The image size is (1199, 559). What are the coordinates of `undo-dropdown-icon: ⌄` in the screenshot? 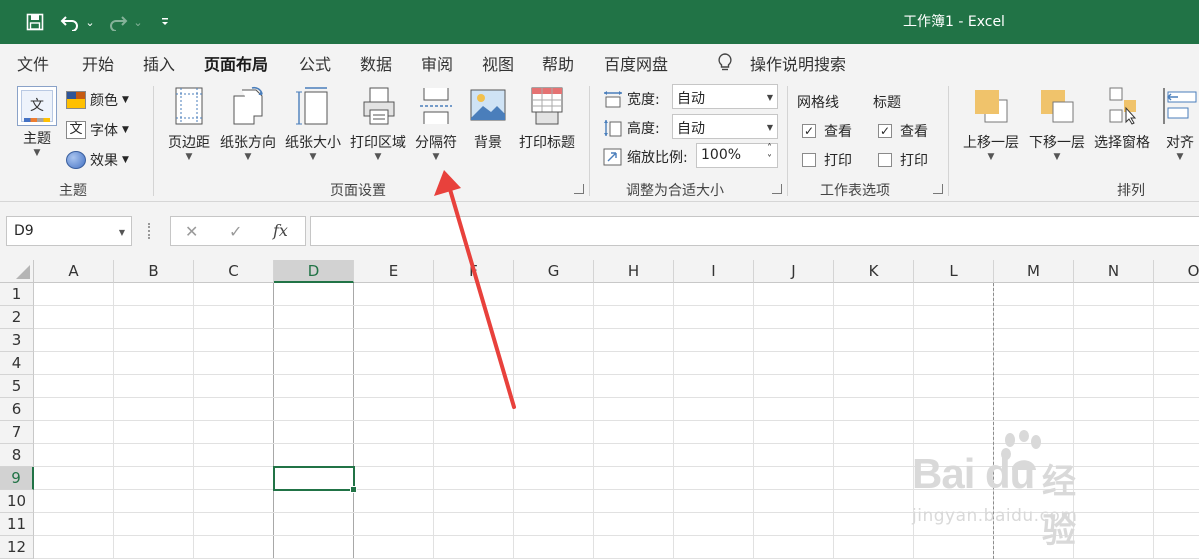 It's located at (90, 22).